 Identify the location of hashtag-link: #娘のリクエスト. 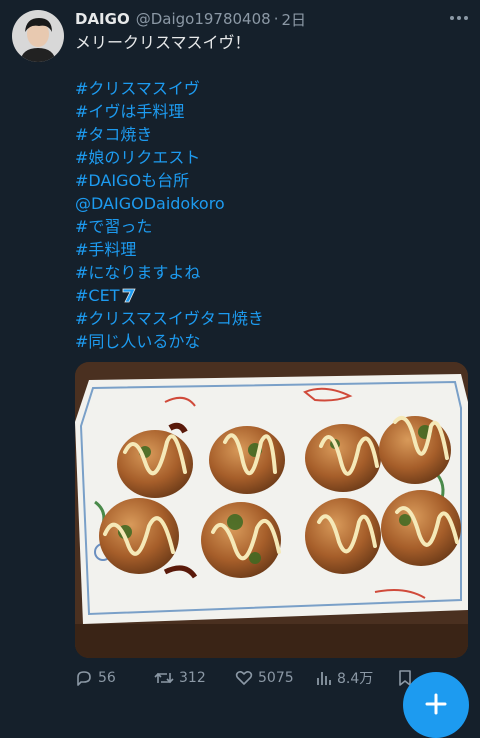
(169, 157).